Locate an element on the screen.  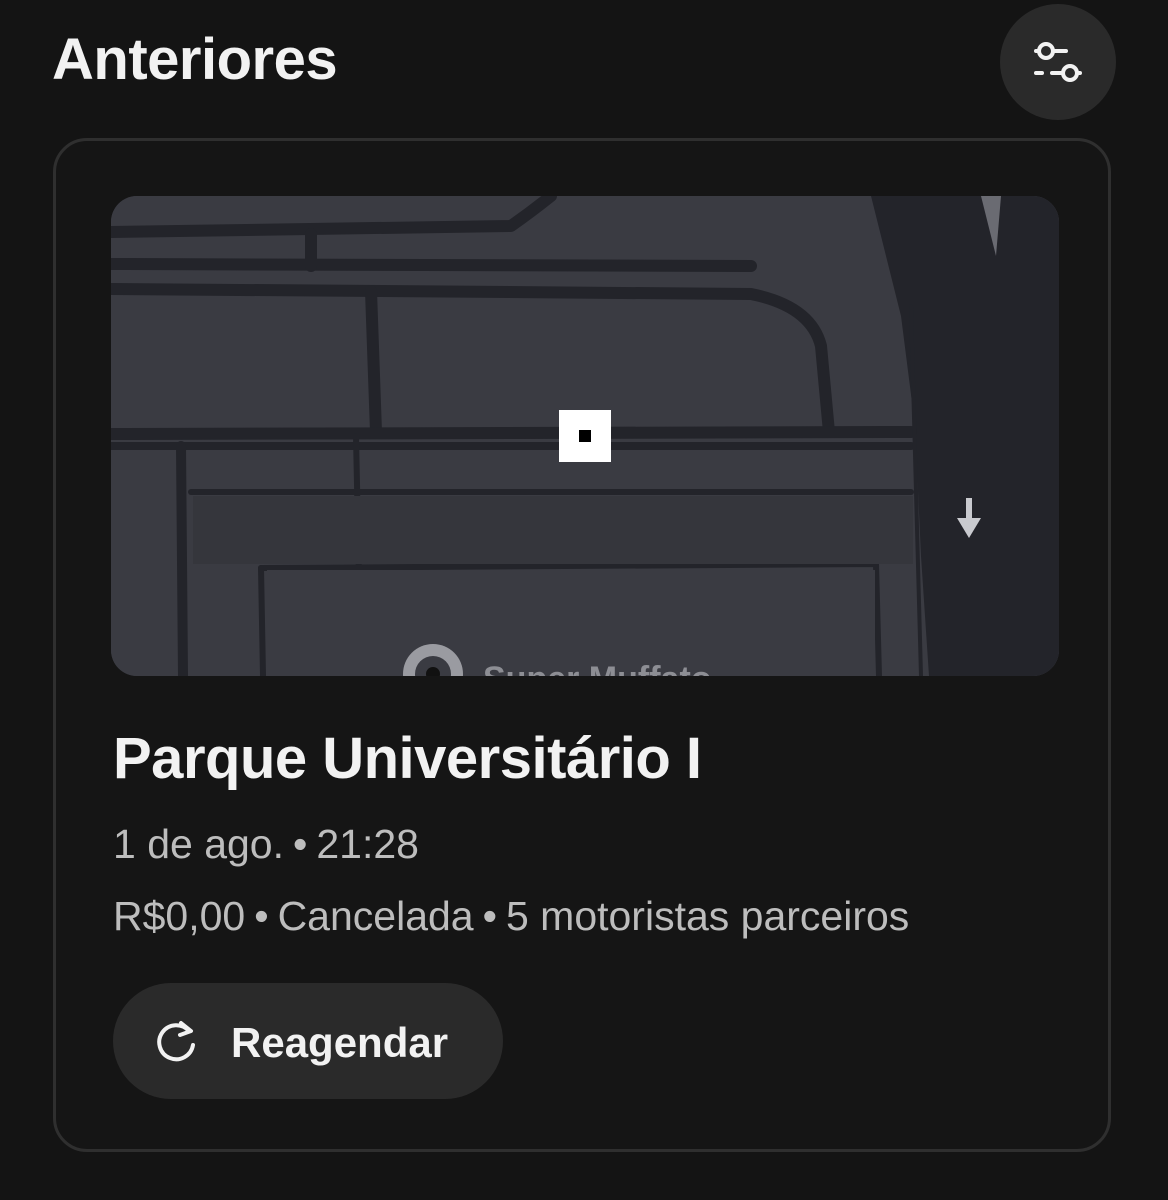
reschedule-label: Reagendar is located at coordinates (340, 1042).